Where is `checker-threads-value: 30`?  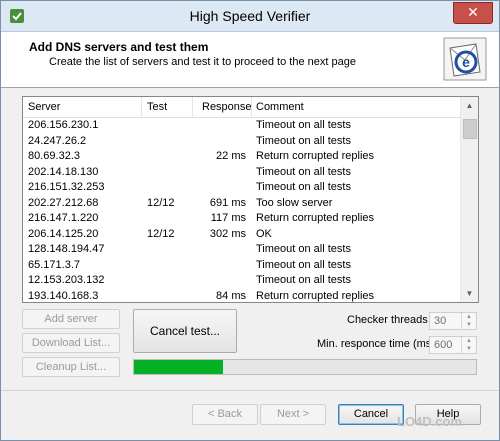
checker-threads-value: 30 is located at coordinates (440, 321).